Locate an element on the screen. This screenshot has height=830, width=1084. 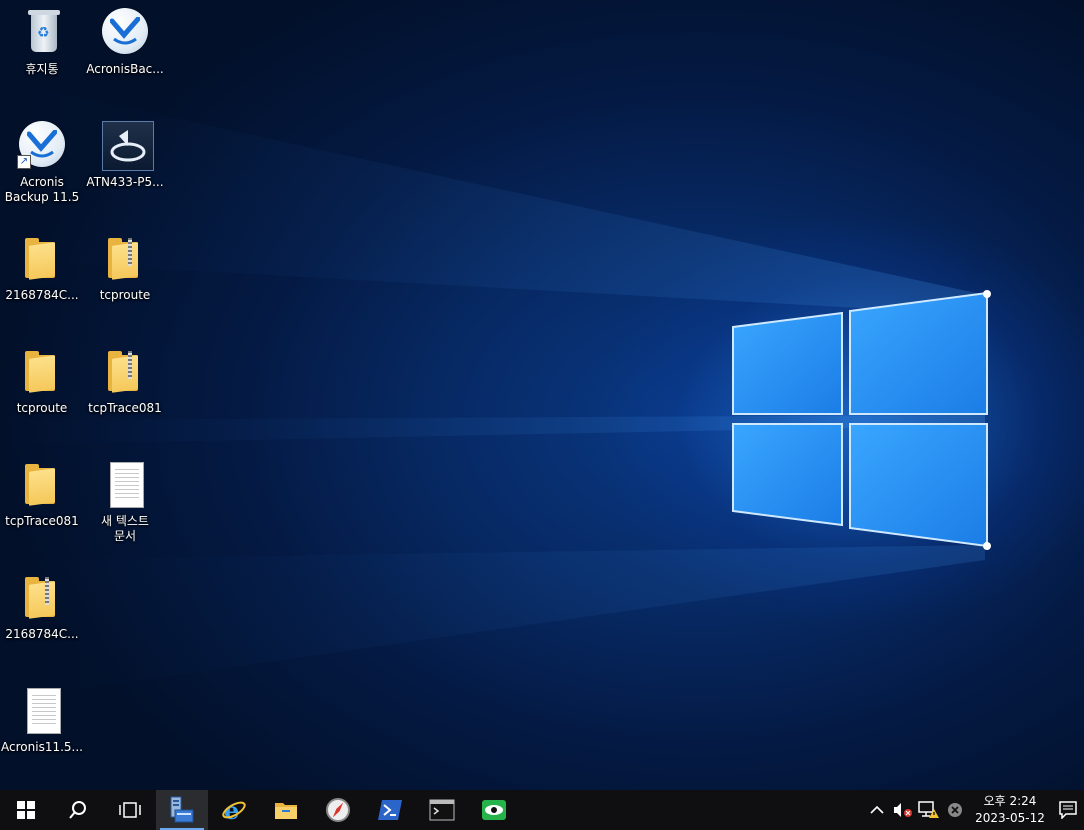
desktop-icon-label: 새 텍스트 문서 is located at coordinates (125, 528).